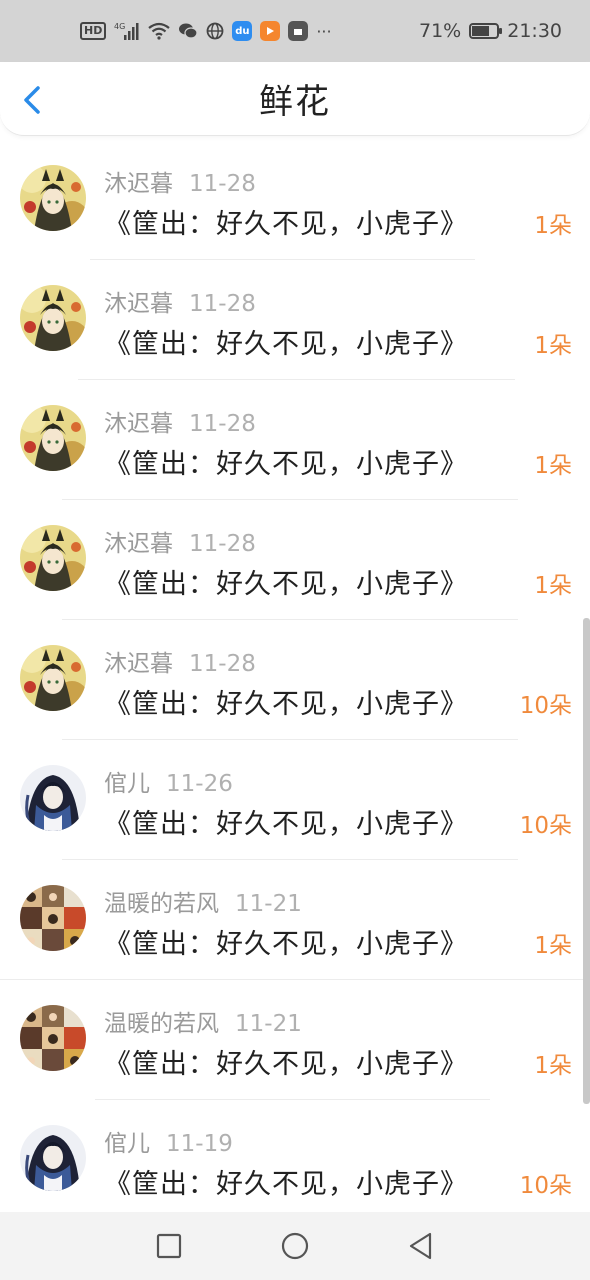 The image size is (590, 1280). What do you see at coordinates (270, 31) in the screenshot?
I see `play-app-icon` at bounding box center [270, 31].